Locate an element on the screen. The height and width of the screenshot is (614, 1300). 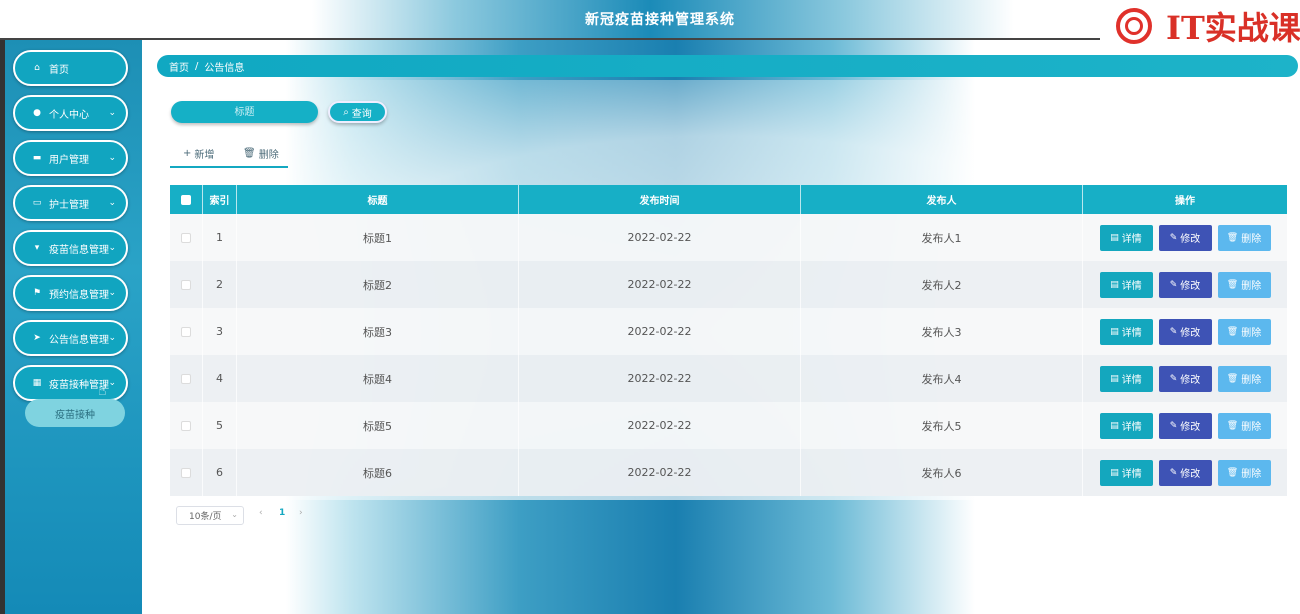
select-all-checkbox is located at coordinates (186, 199).